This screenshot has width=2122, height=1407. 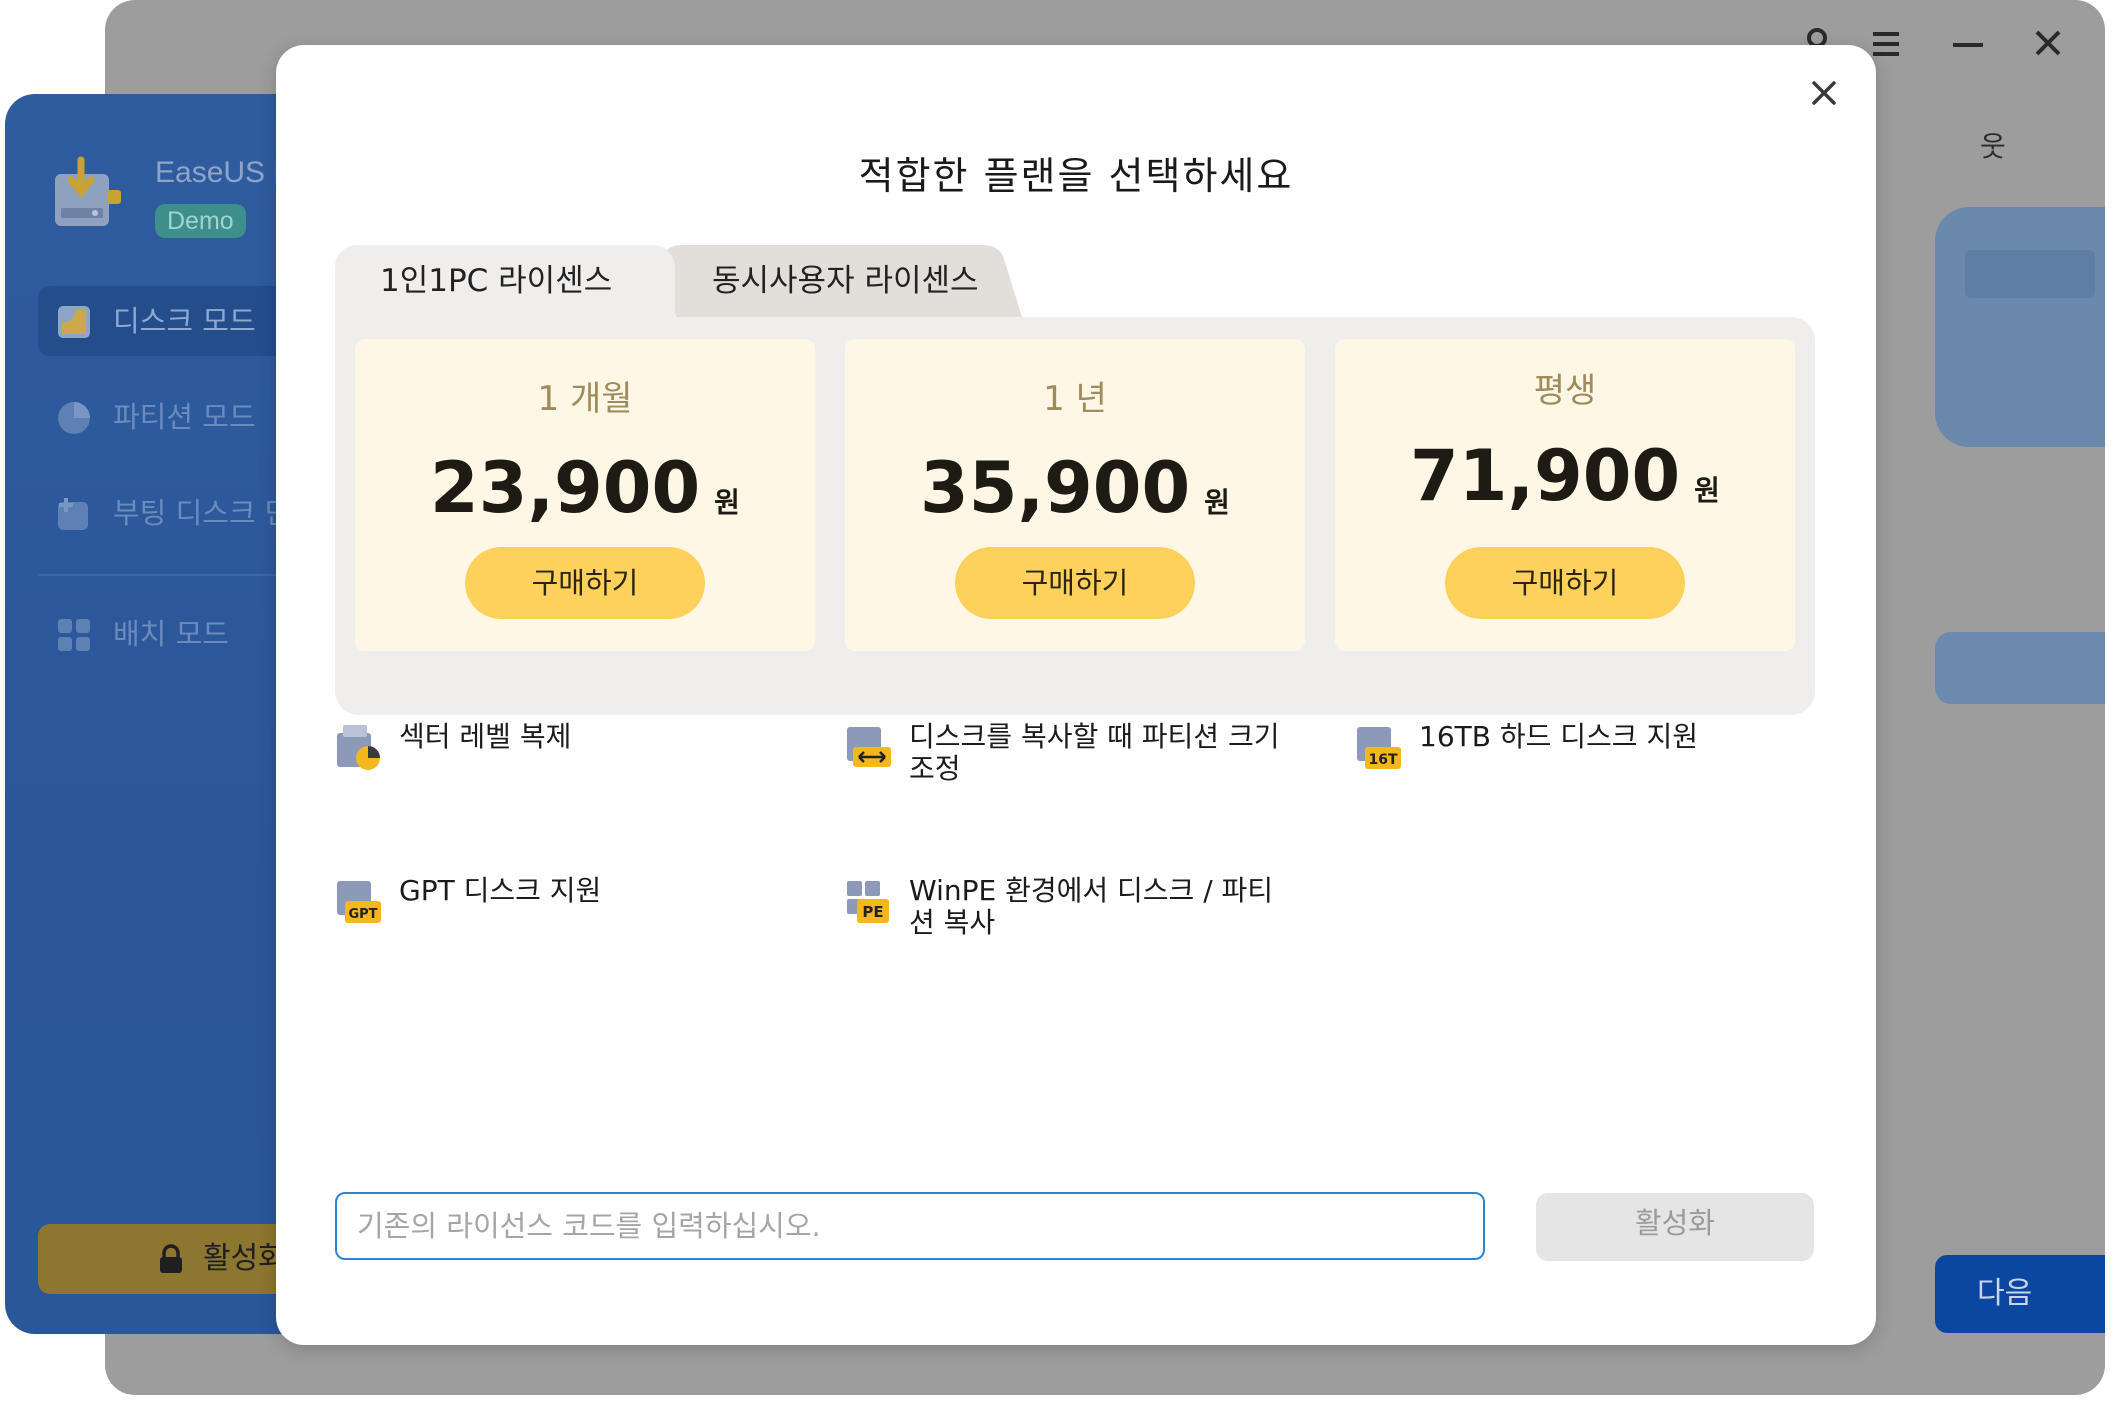 What do you see at coordinates (74, 322) in the screenshot?
I see `disk-mode-icon` at bounding box center [74, 322].